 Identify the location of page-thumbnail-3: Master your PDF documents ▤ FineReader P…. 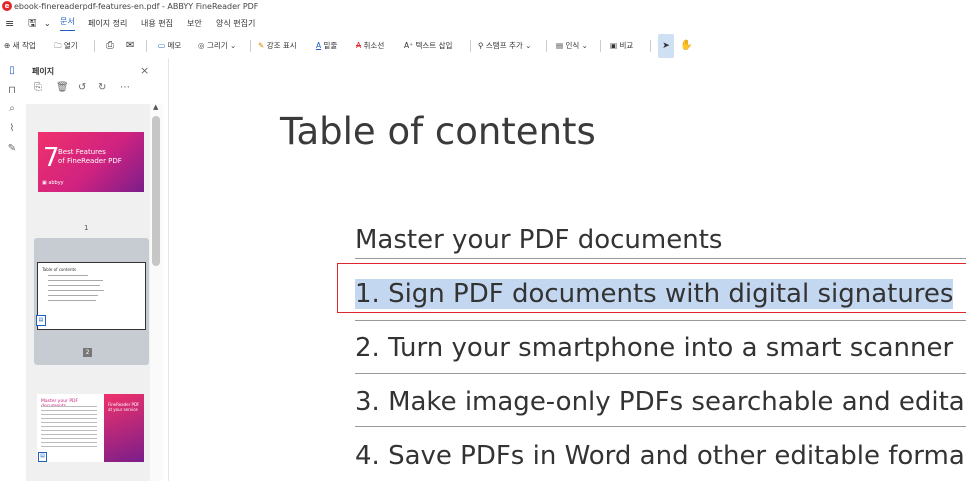
(90, 428).